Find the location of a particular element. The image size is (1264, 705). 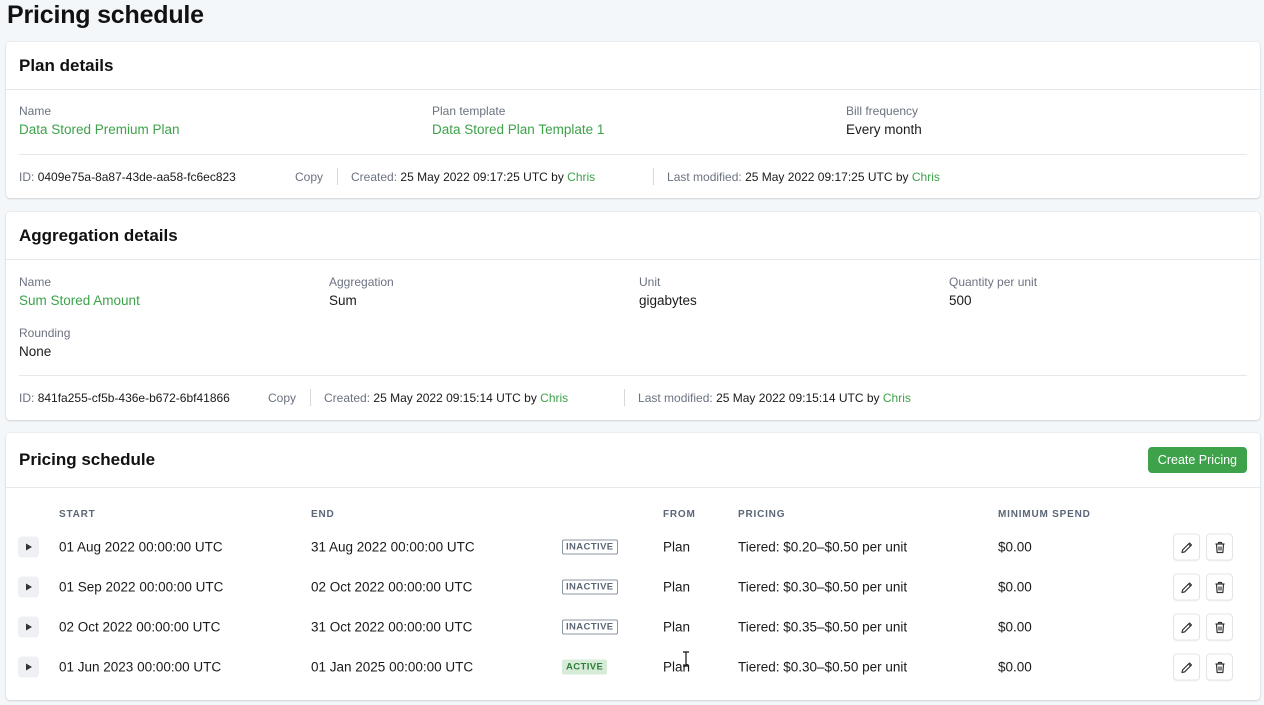

aggregation-name-link: Sum Stored Amount is located at coordinates (79, 300).